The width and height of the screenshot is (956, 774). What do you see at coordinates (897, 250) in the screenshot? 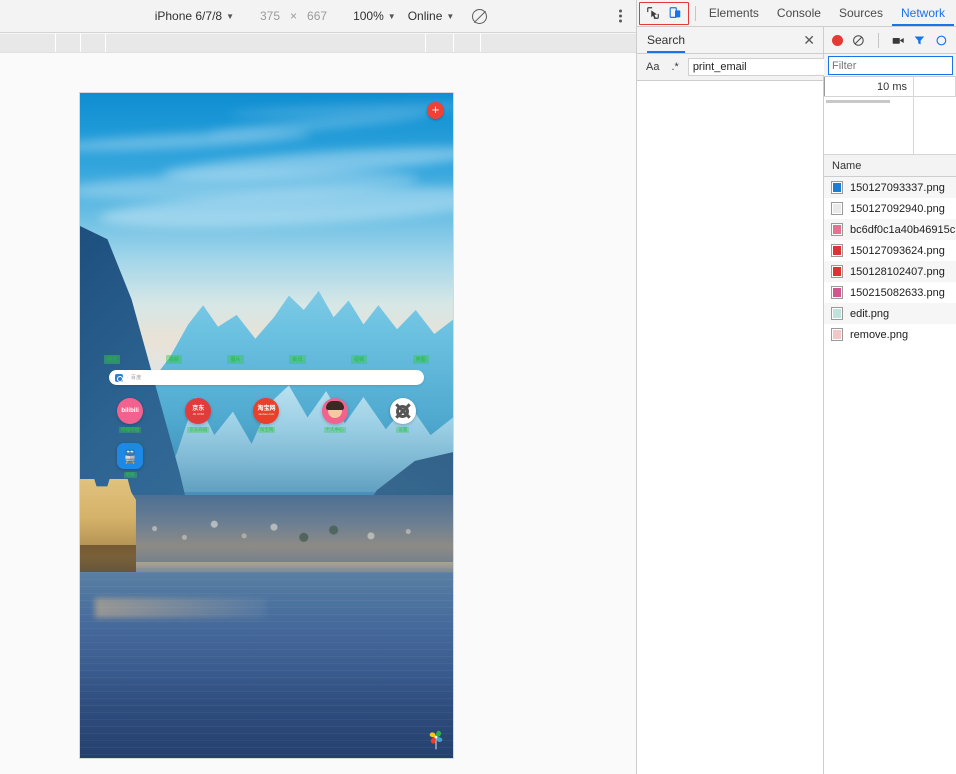
I see `request-name: 150127093624.png` at bounding box center [897, 250].